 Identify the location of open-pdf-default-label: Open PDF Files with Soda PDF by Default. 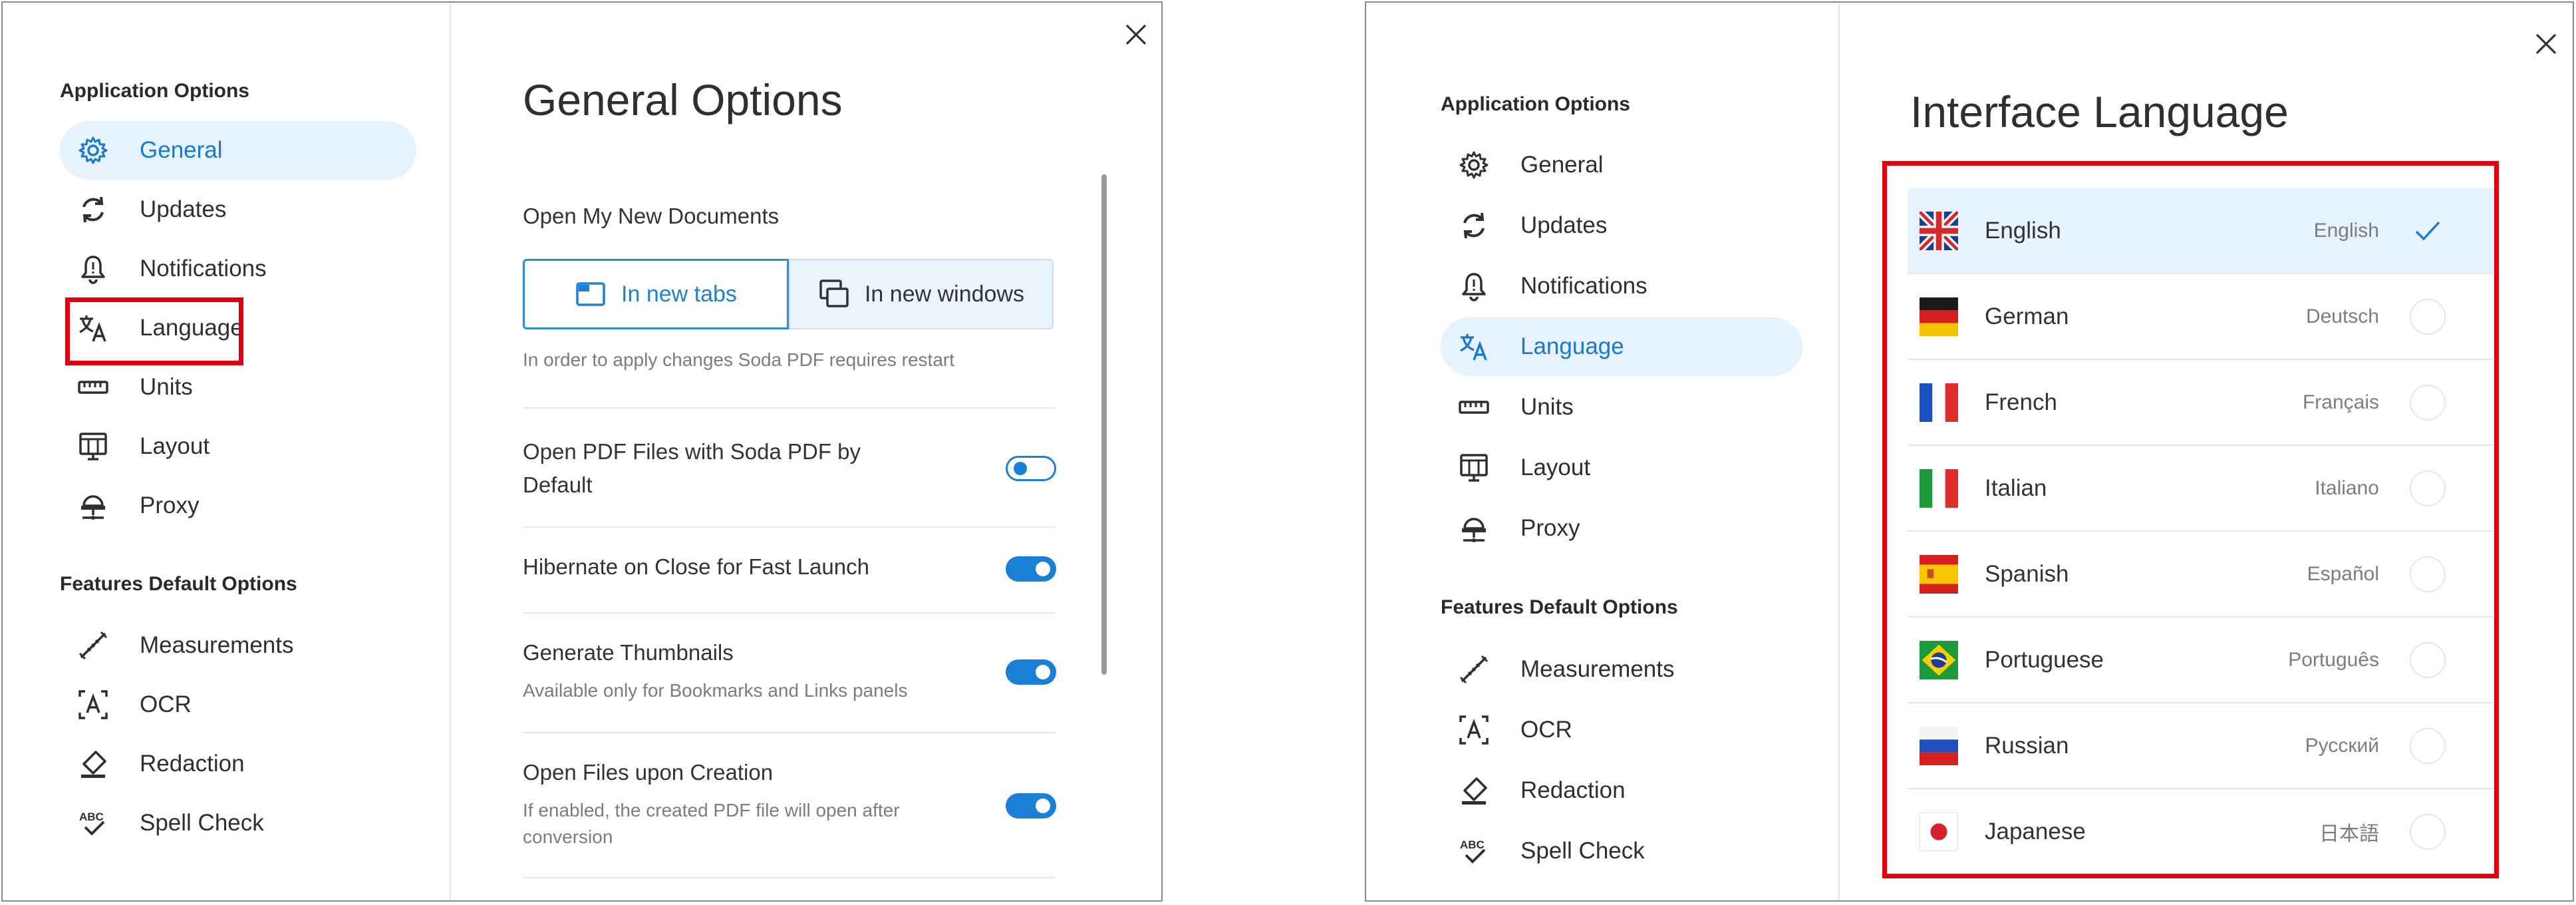
(692, 468).